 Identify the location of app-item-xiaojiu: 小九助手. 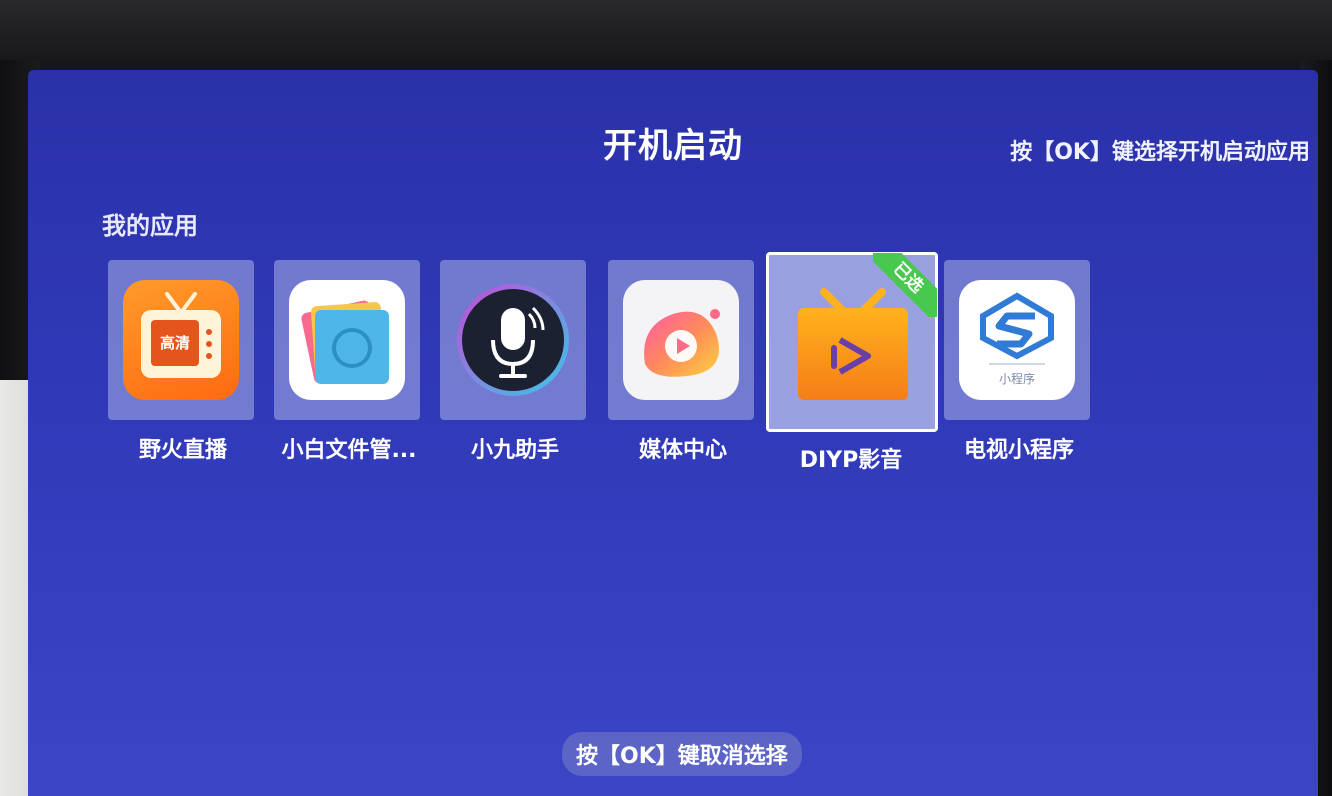
(515, 362).